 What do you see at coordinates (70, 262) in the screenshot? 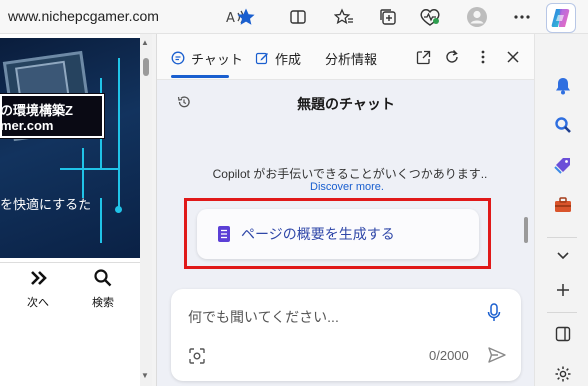
I see `divider` at bounding box center [70, 262].